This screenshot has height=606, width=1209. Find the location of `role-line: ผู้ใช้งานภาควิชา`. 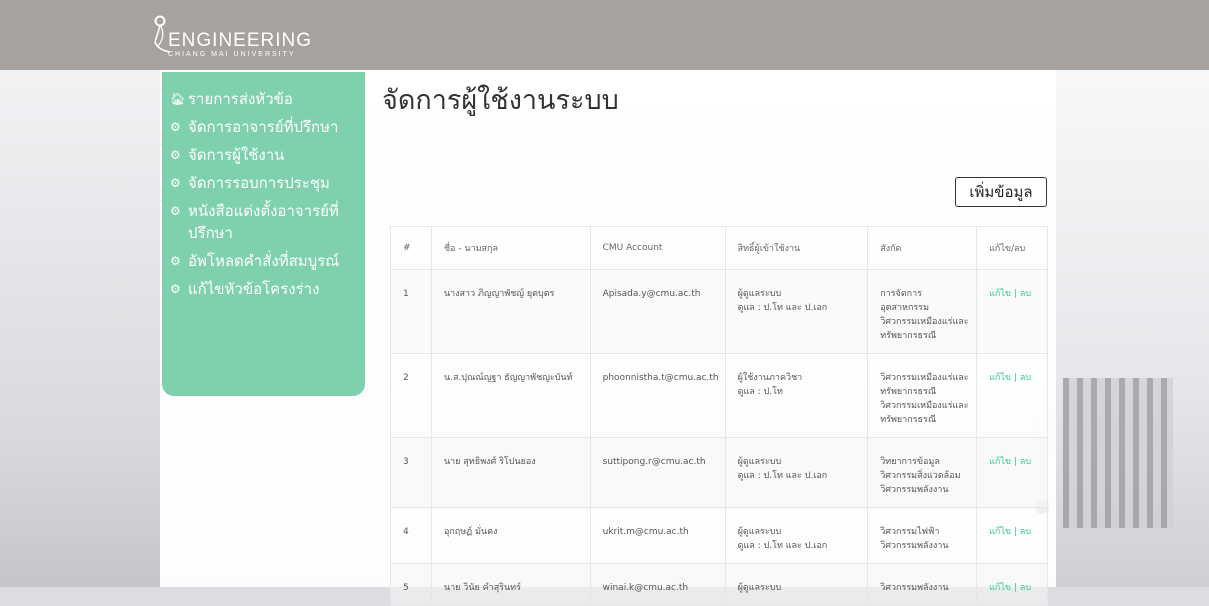

role-line: ผู้ใช้งานภาควิชา is located at coordinates (770, 378).